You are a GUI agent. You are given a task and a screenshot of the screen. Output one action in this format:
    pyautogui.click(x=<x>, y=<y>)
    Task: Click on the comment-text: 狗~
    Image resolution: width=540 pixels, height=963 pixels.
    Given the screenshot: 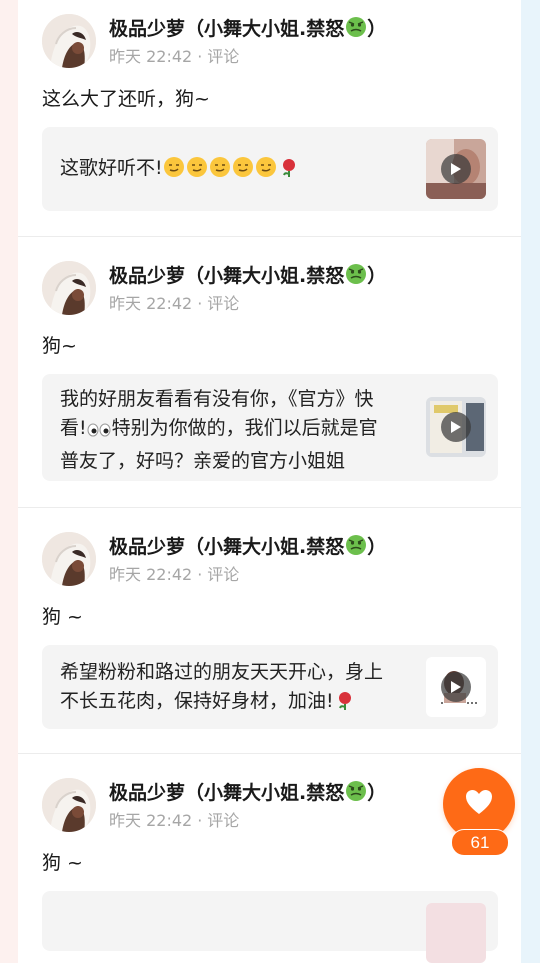 What is the action you would take?
    pyautogui.click(x=59, y=346)
    